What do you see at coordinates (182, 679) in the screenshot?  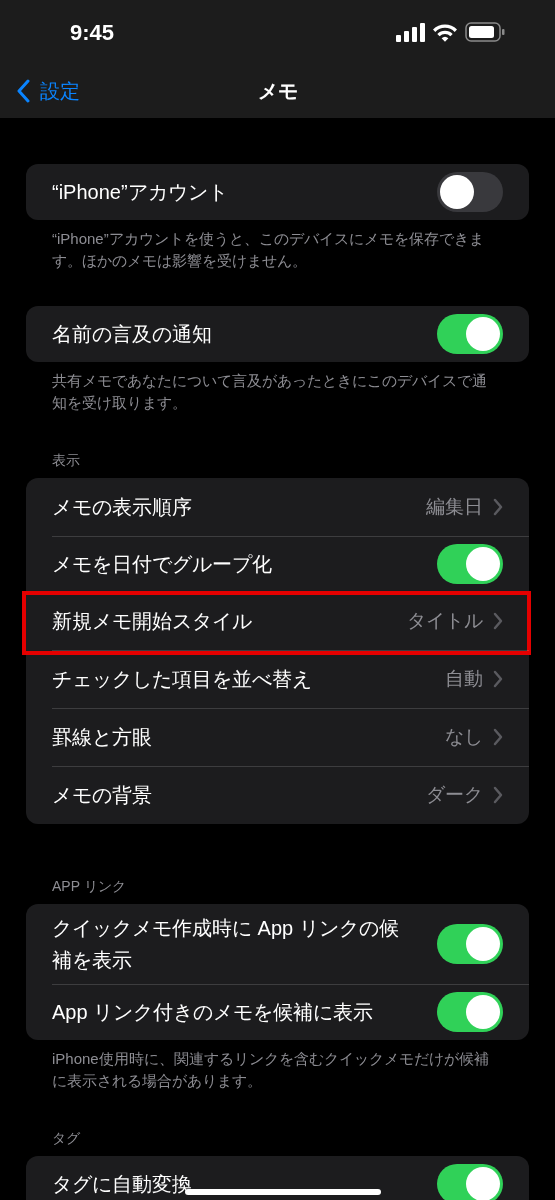 I see `row-label: チェックした項目を並べ替え` at bounding box center [182, 679].